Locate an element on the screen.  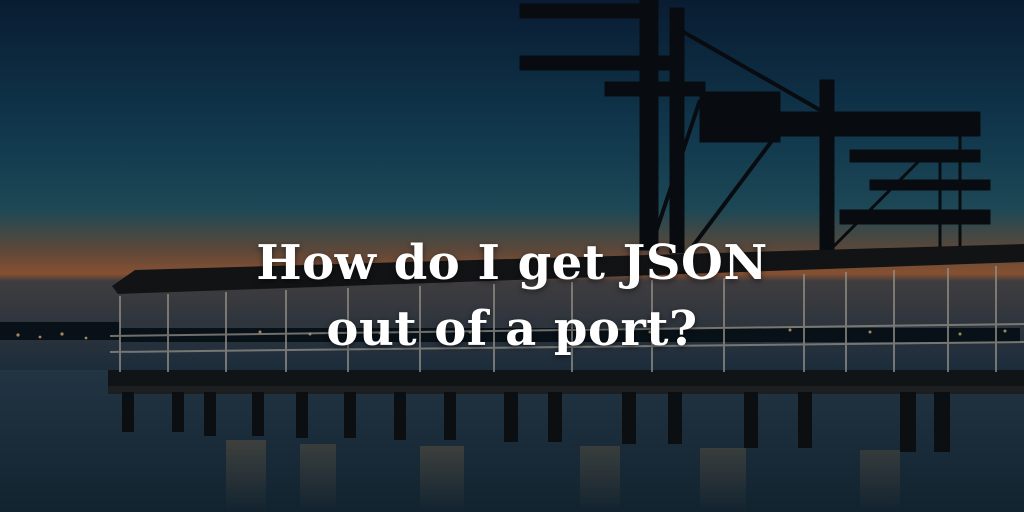
headline-line-1: How do I get JSON is located at coordinates (512, 263).